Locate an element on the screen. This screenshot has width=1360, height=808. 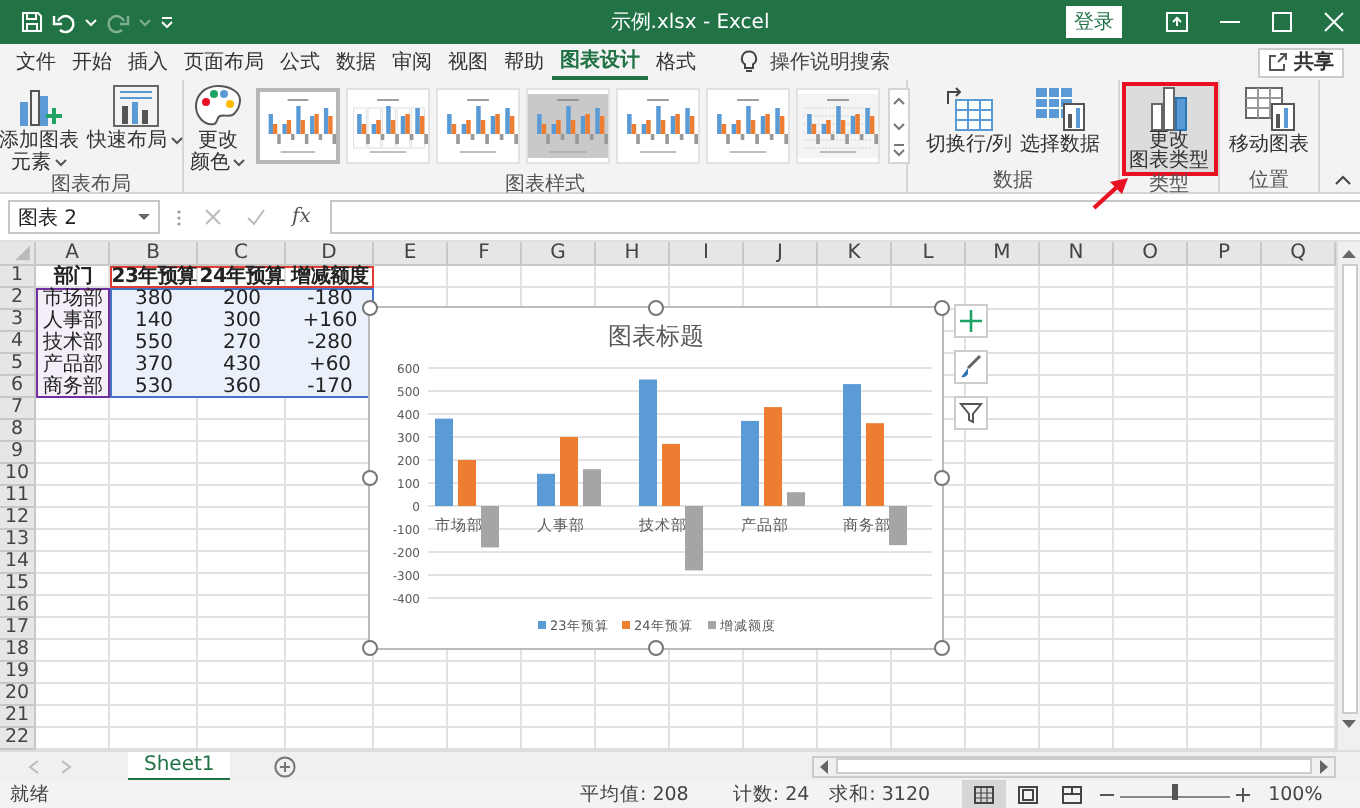
column-header: M is located at coordinates (1003, 254).